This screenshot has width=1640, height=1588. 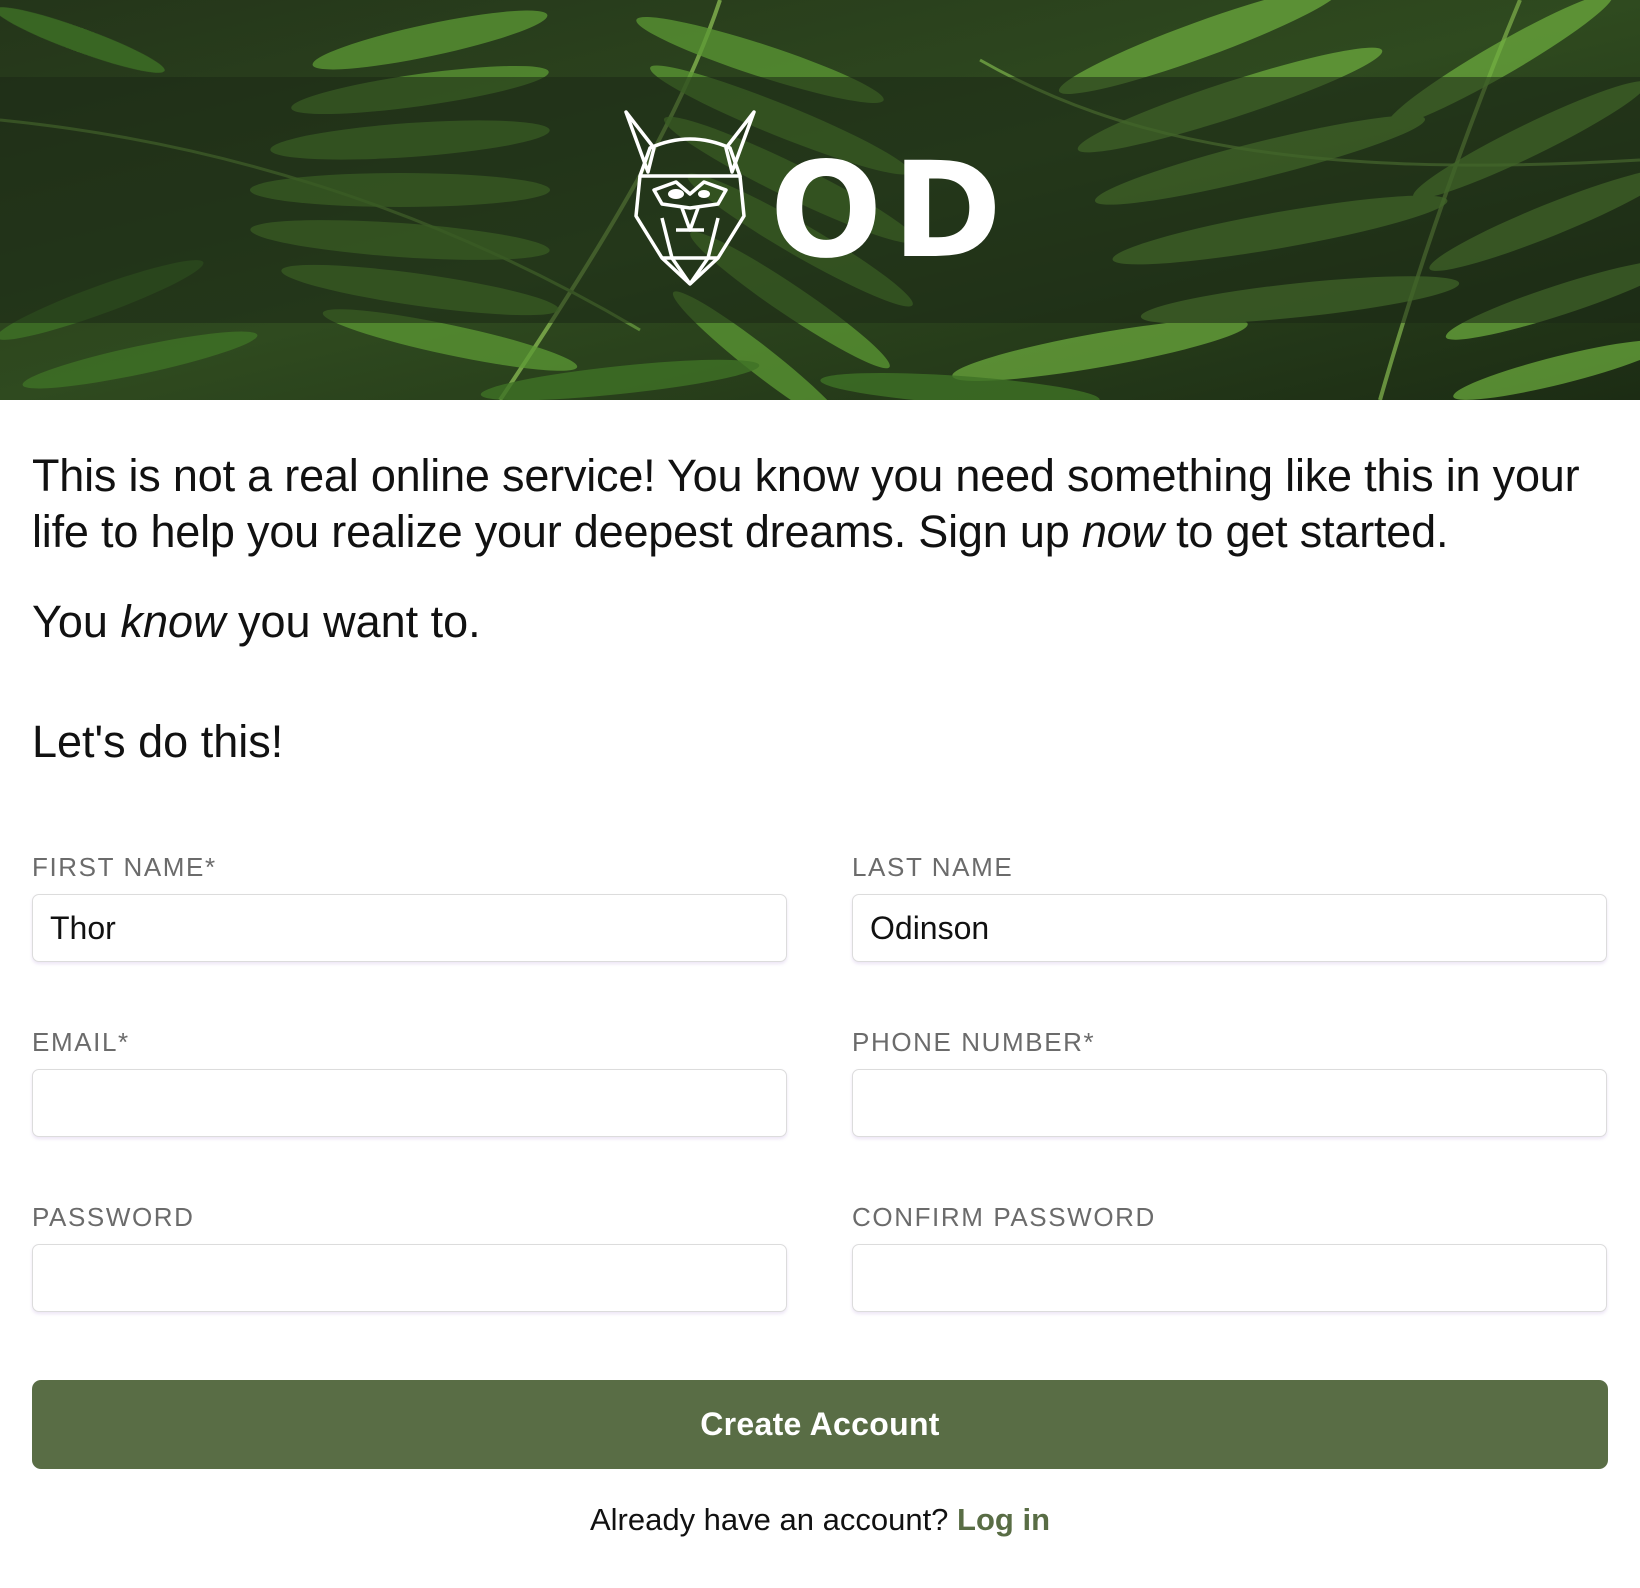 What do you see at coordinates (1229, 928) in the screenshot?
I see `last-name-input` at bounding box center [1229, 928].